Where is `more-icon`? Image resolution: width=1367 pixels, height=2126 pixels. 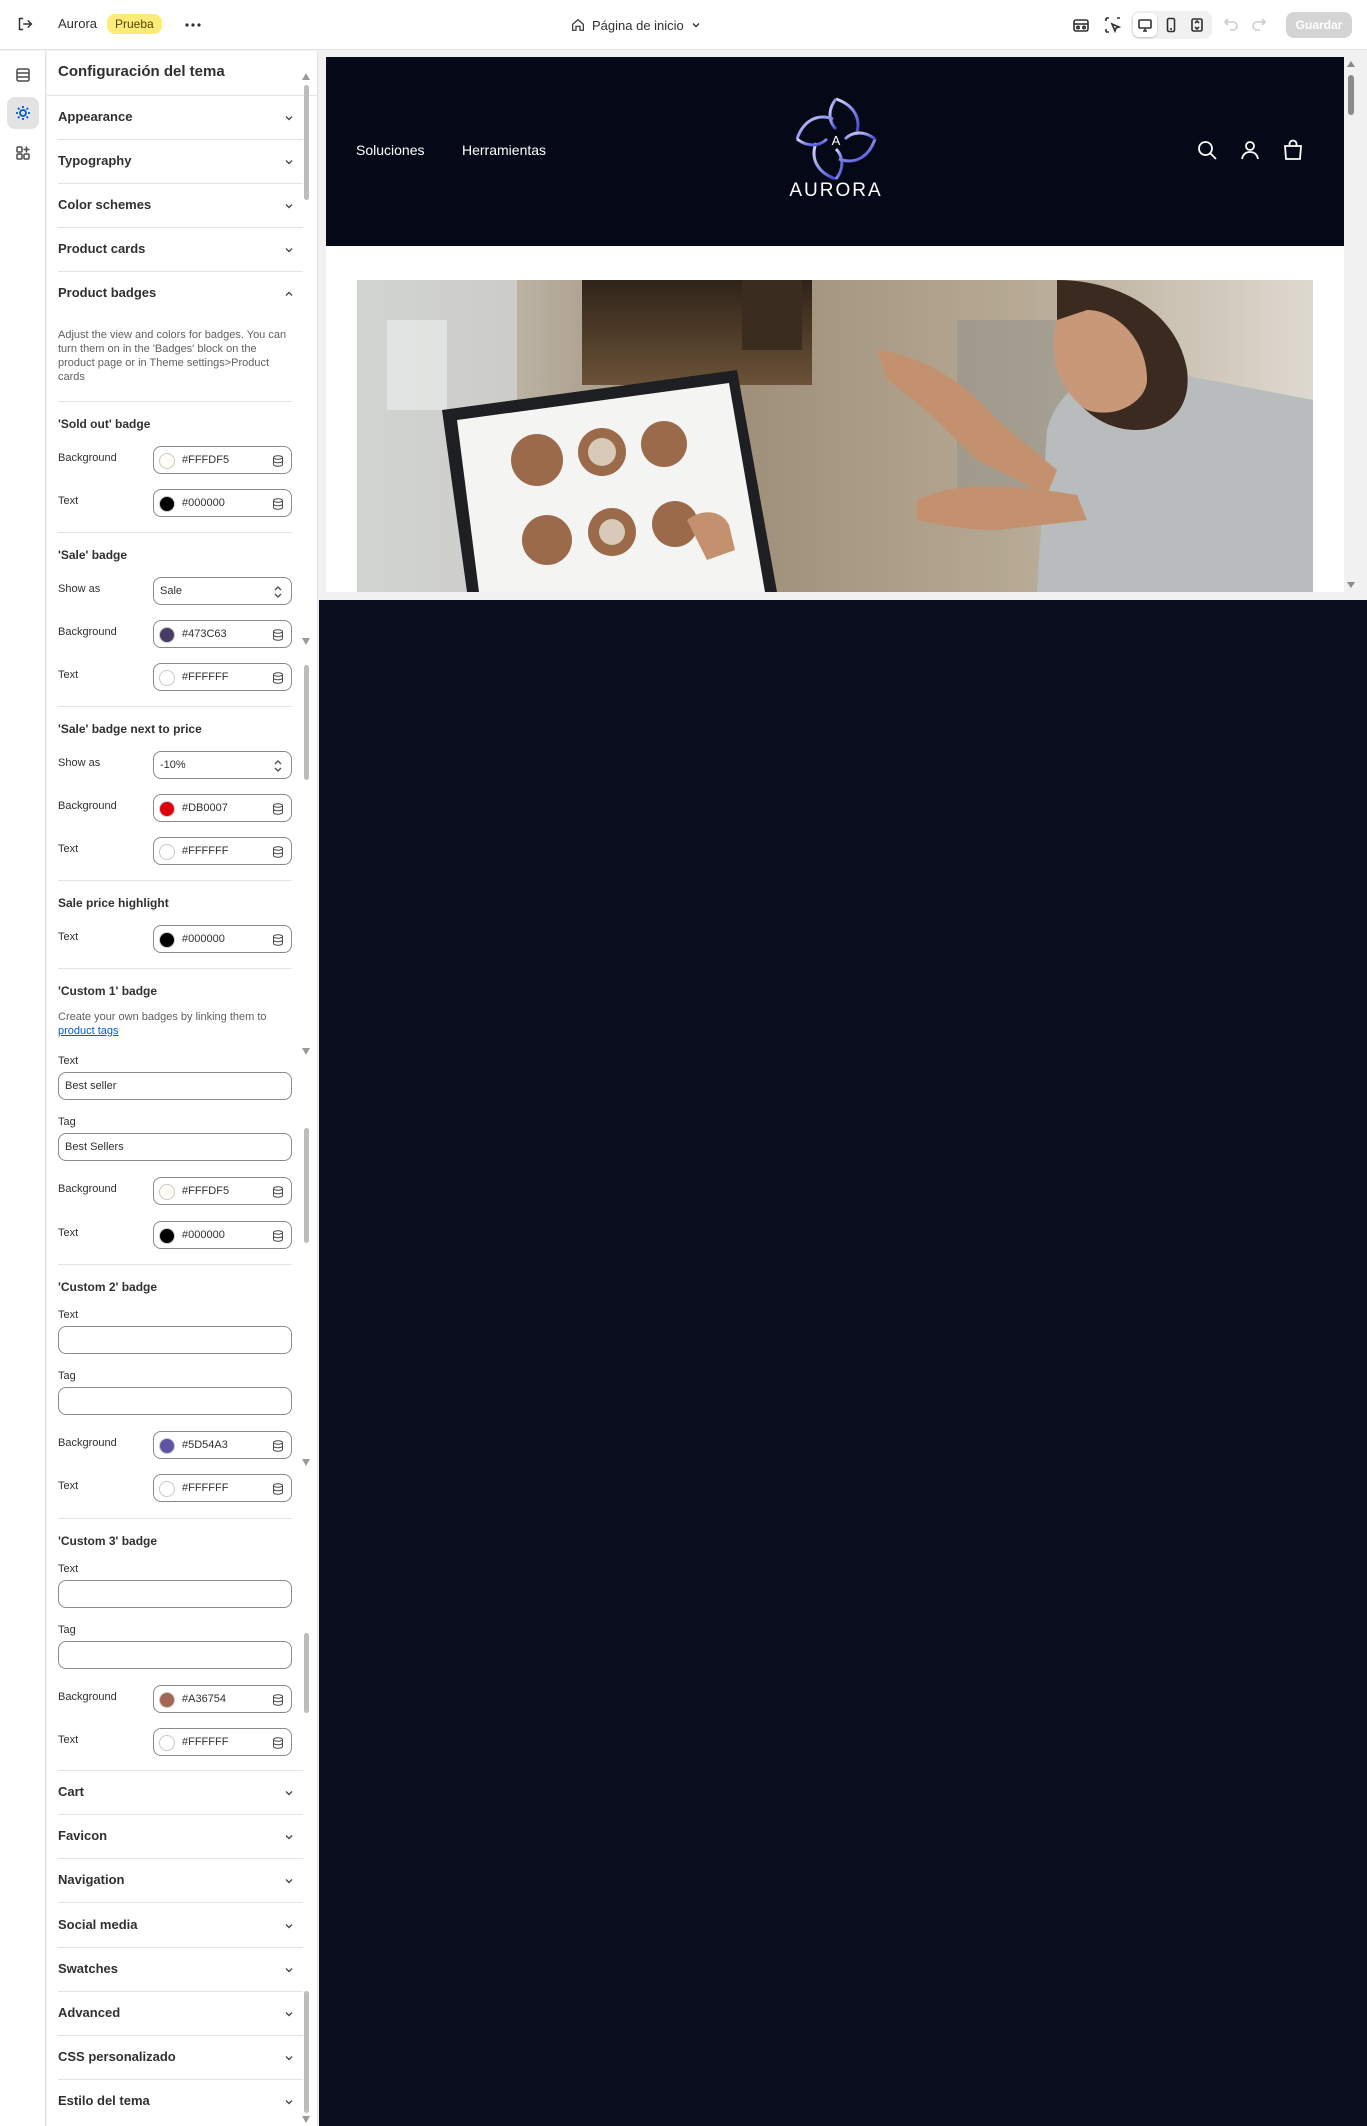 more-icon is located at coordinates (193, 25).